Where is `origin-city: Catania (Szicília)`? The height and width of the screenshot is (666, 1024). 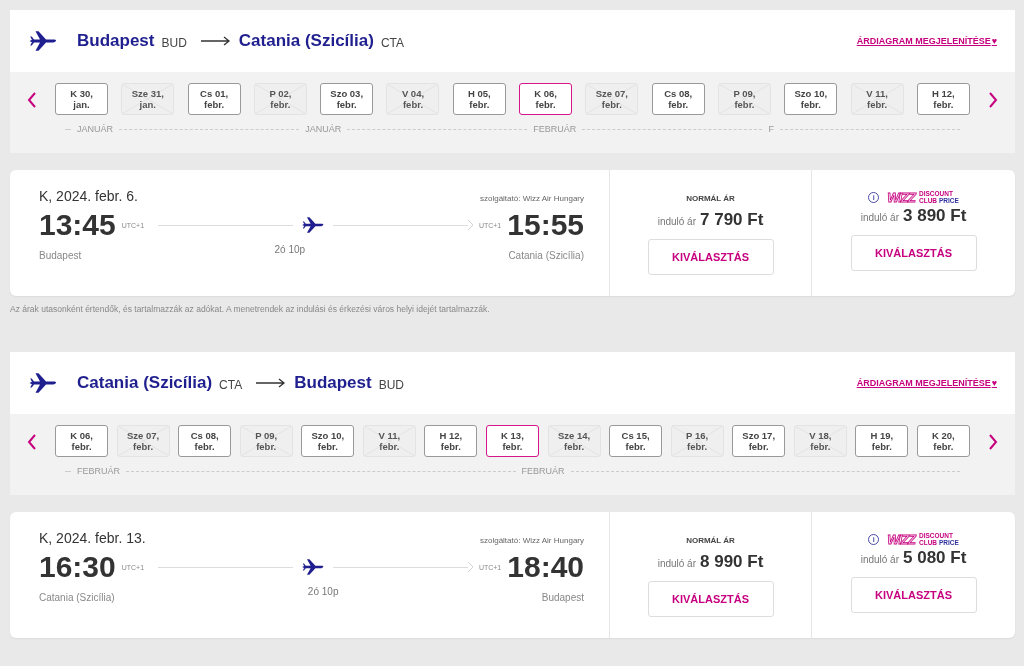
origin-city: Catania (Szicília) is located at coordinates (145, 383).